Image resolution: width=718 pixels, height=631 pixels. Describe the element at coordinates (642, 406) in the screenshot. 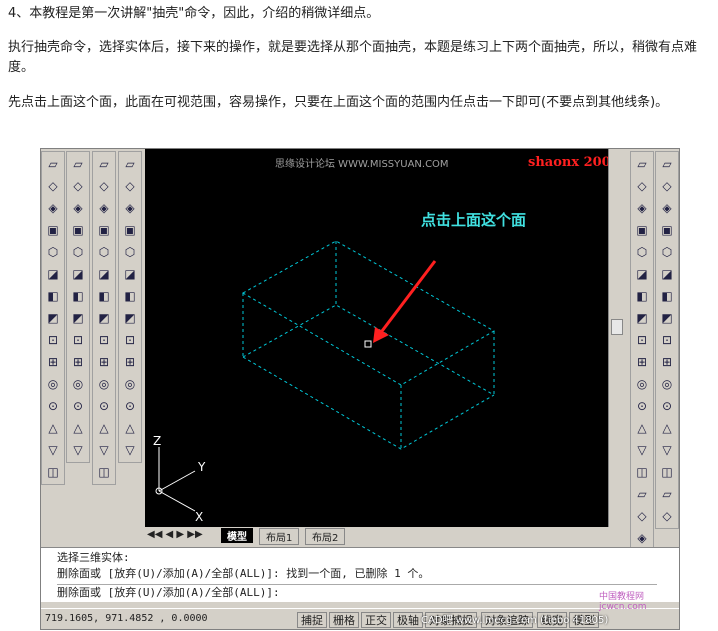

I see `block-icon: ⊙` at that location.